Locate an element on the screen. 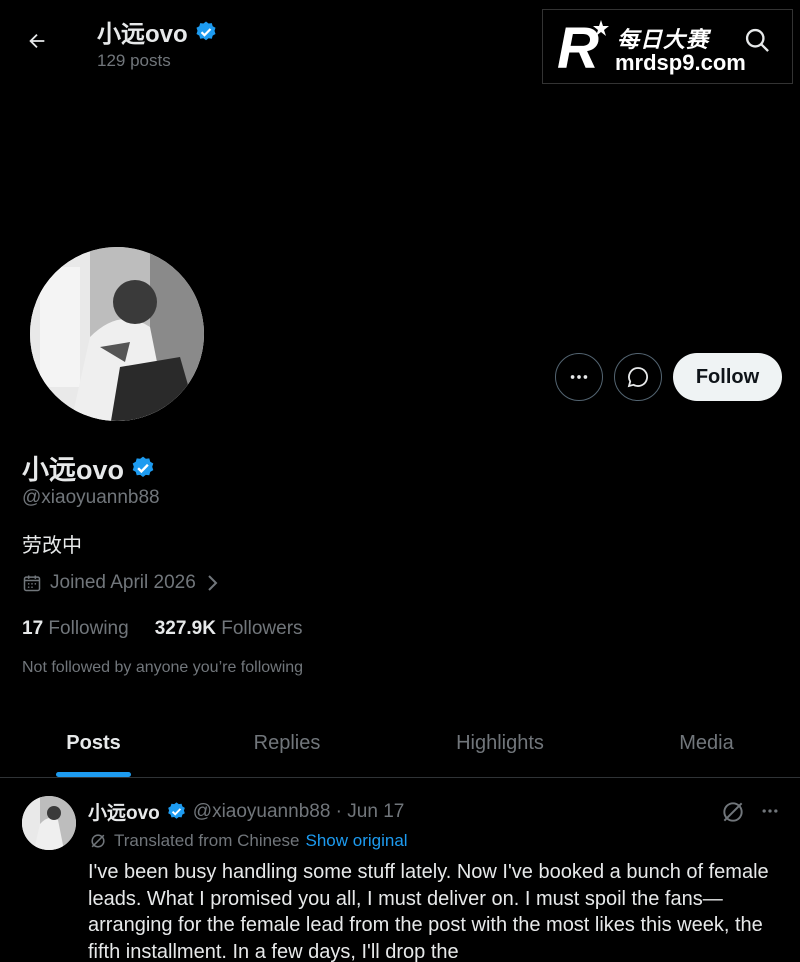  message-button is located at coordinates (638, 377).